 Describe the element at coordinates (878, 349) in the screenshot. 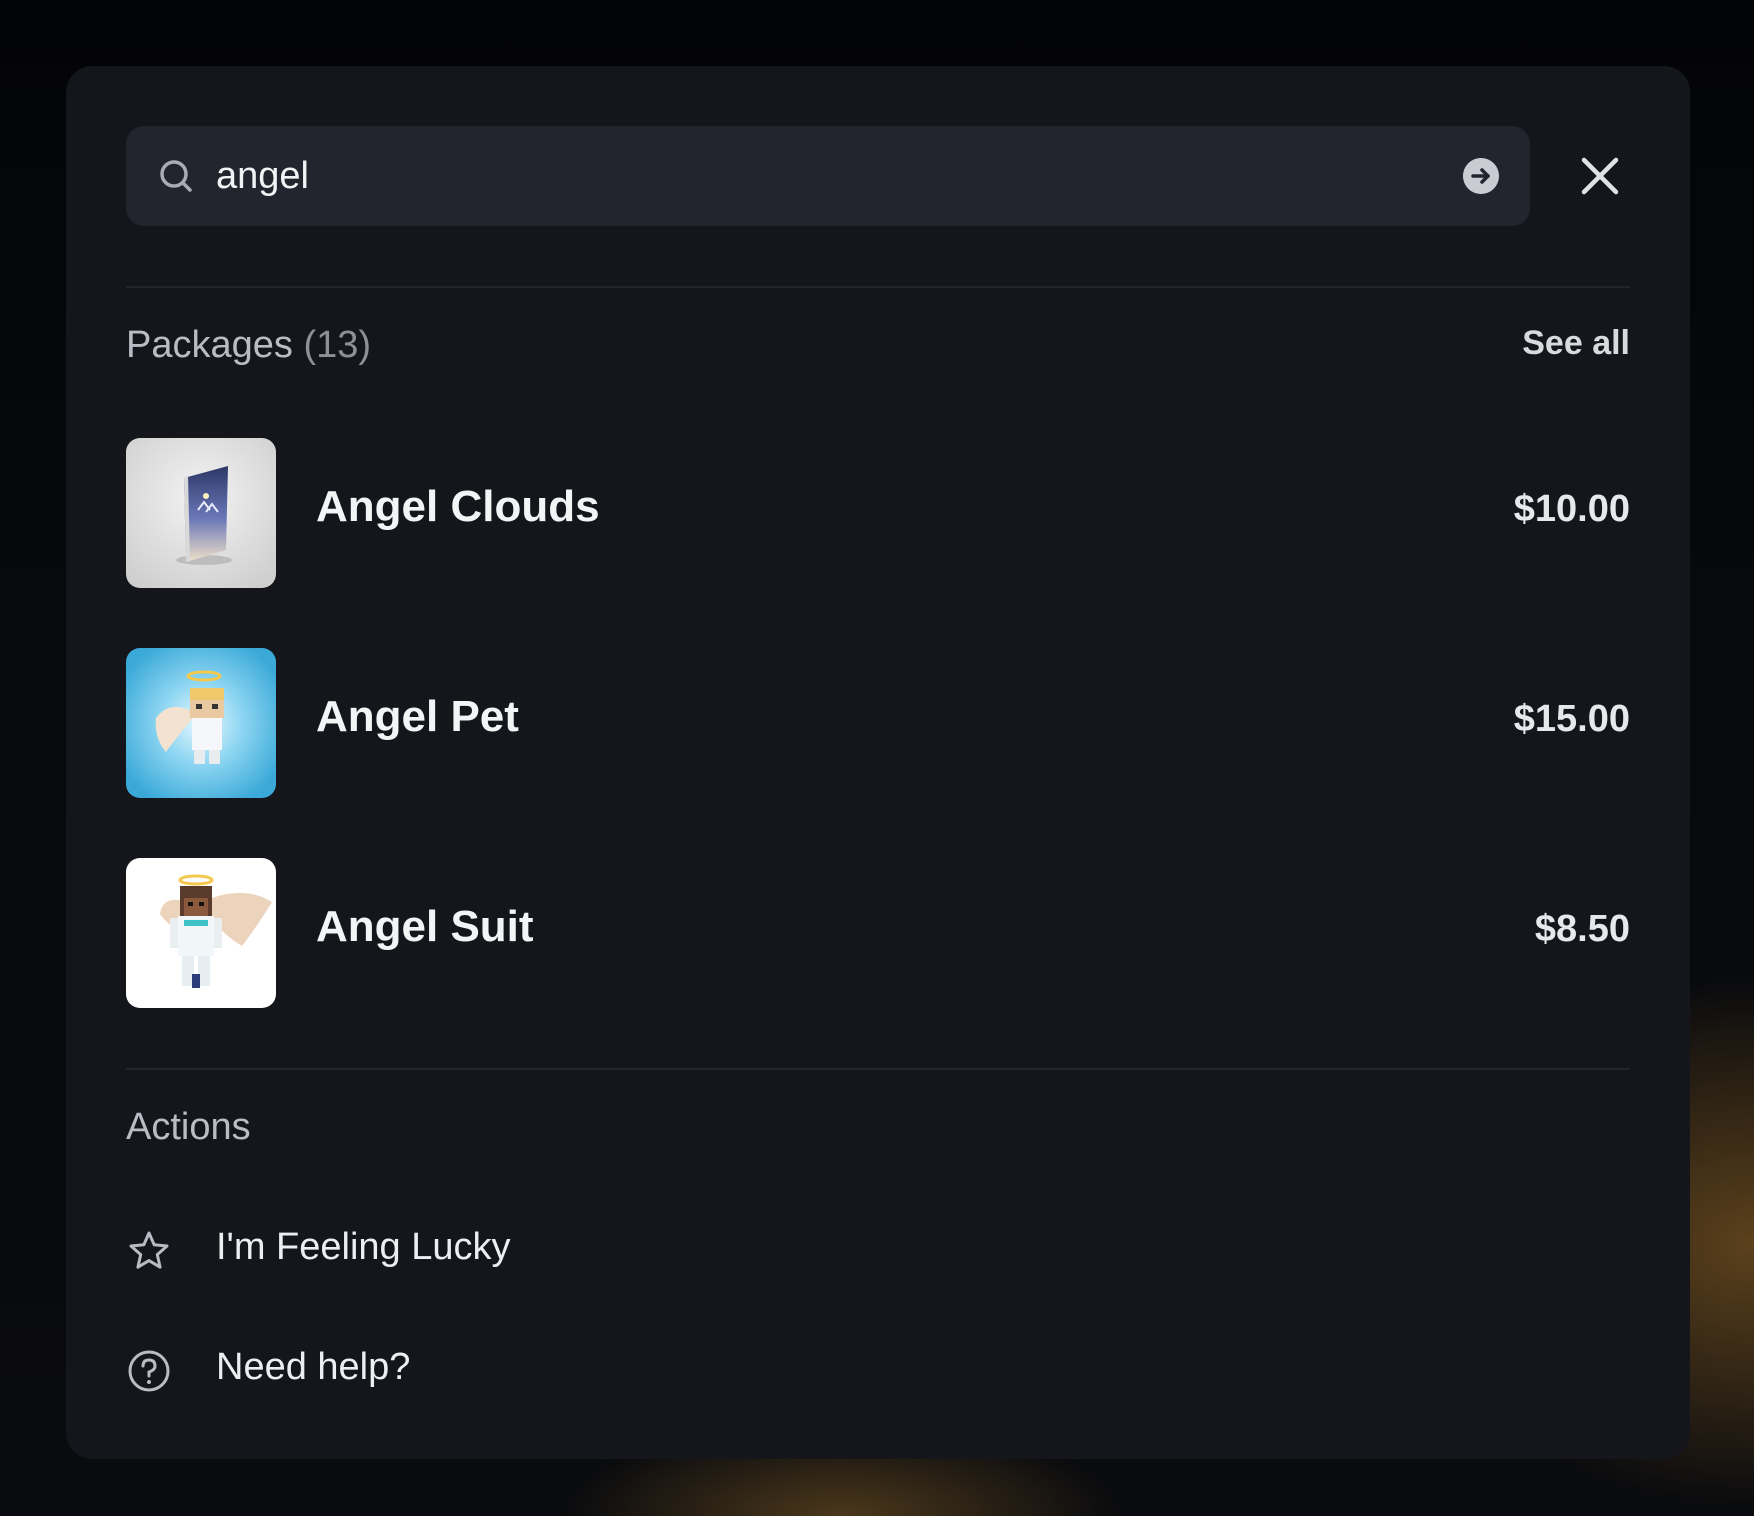

I see `packages-header: Packages (13) See all` at that location.